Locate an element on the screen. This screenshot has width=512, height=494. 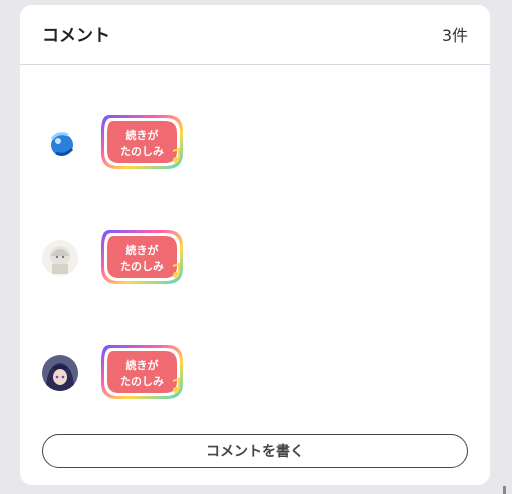
scrollbar-thumb is located at coordinates (504, 490).